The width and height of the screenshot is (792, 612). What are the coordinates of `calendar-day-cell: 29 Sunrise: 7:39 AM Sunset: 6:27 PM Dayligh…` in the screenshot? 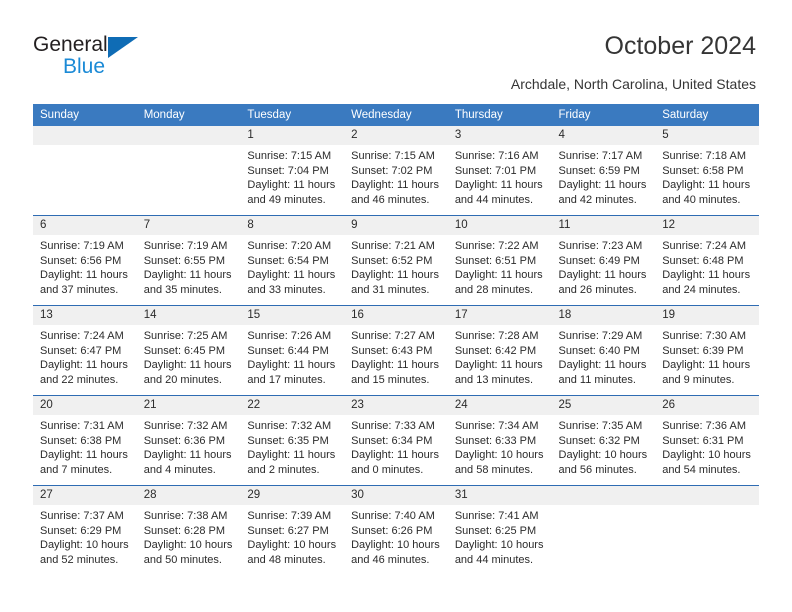 It's located at (292, 529).